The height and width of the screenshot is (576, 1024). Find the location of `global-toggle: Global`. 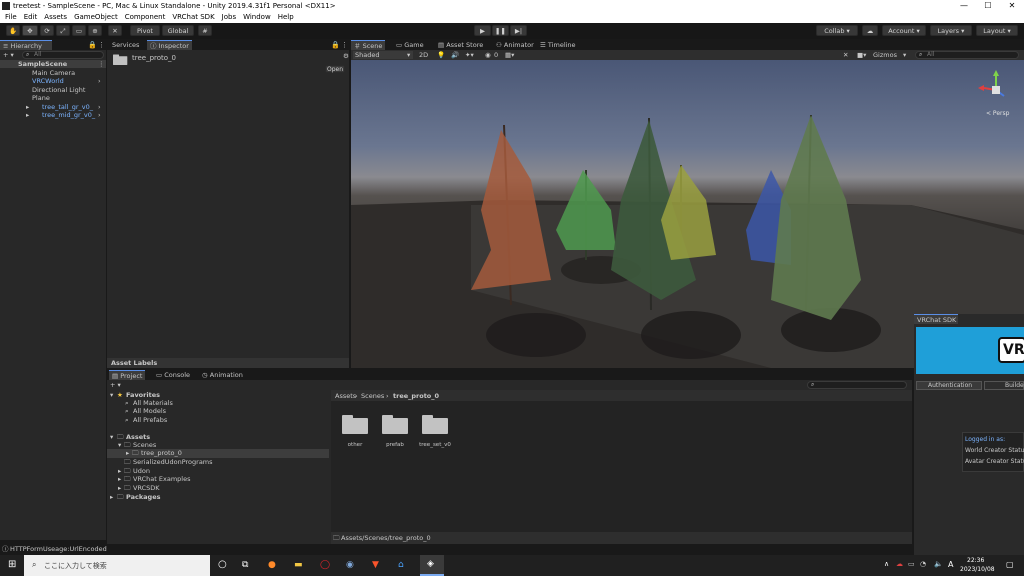

global-toggle: Global is located at coordinates (178, 30).